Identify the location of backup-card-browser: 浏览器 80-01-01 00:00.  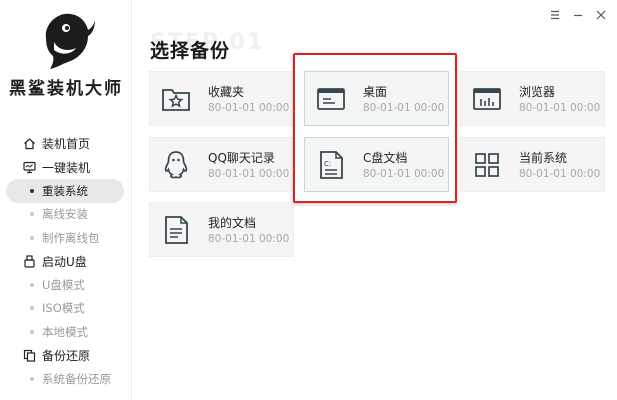
(532, 98).